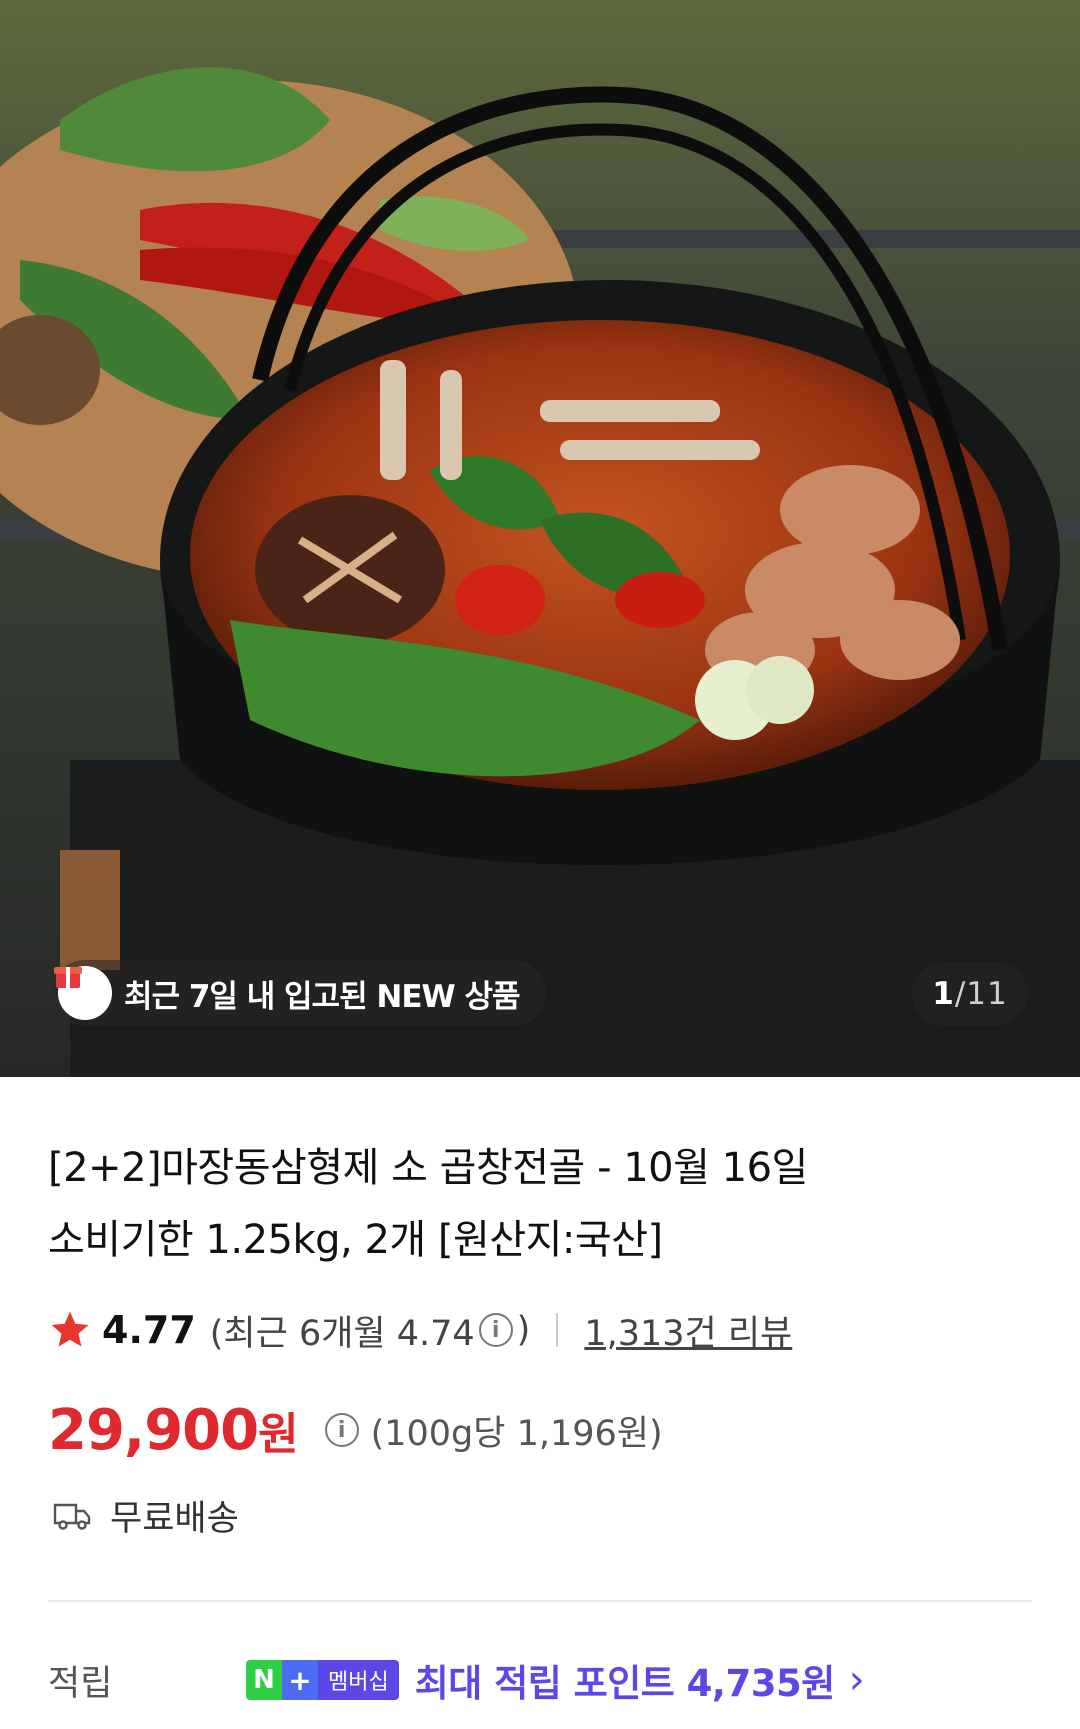 The width and height of the screenshot is (1080, 1729). Describe the element at coordinates (278, 1434) in the screenshot. I see `price-currency: 원` at that location.